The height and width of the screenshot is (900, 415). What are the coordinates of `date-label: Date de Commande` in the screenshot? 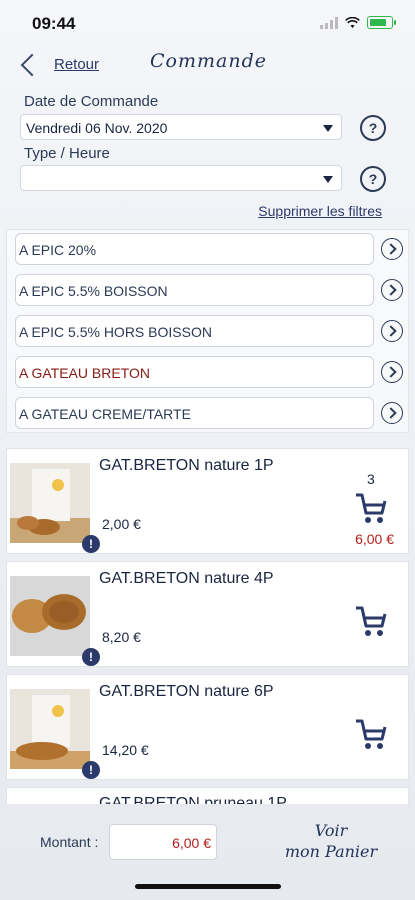 It's located at (91, 101).